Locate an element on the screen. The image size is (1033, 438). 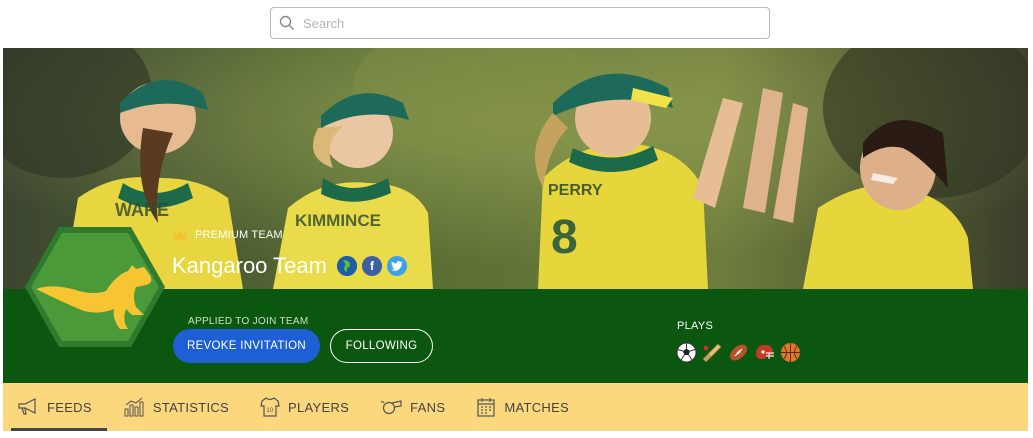
facebook-icon: f is located at coordinates (371, 266).